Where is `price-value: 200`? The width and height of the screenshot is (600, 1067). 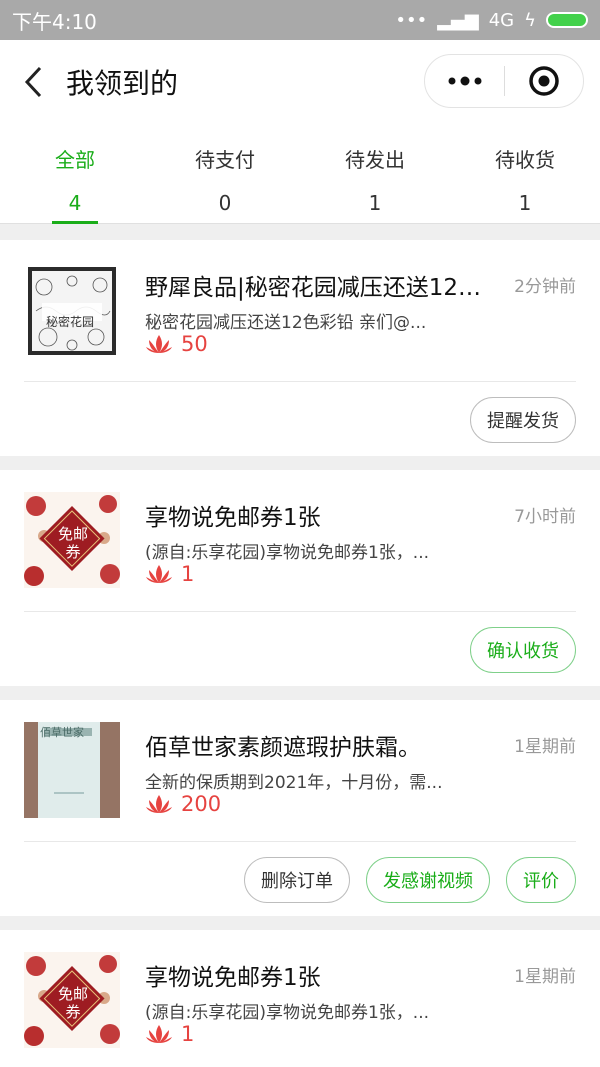
price-value: 200 is located at coordinates (201, 804).